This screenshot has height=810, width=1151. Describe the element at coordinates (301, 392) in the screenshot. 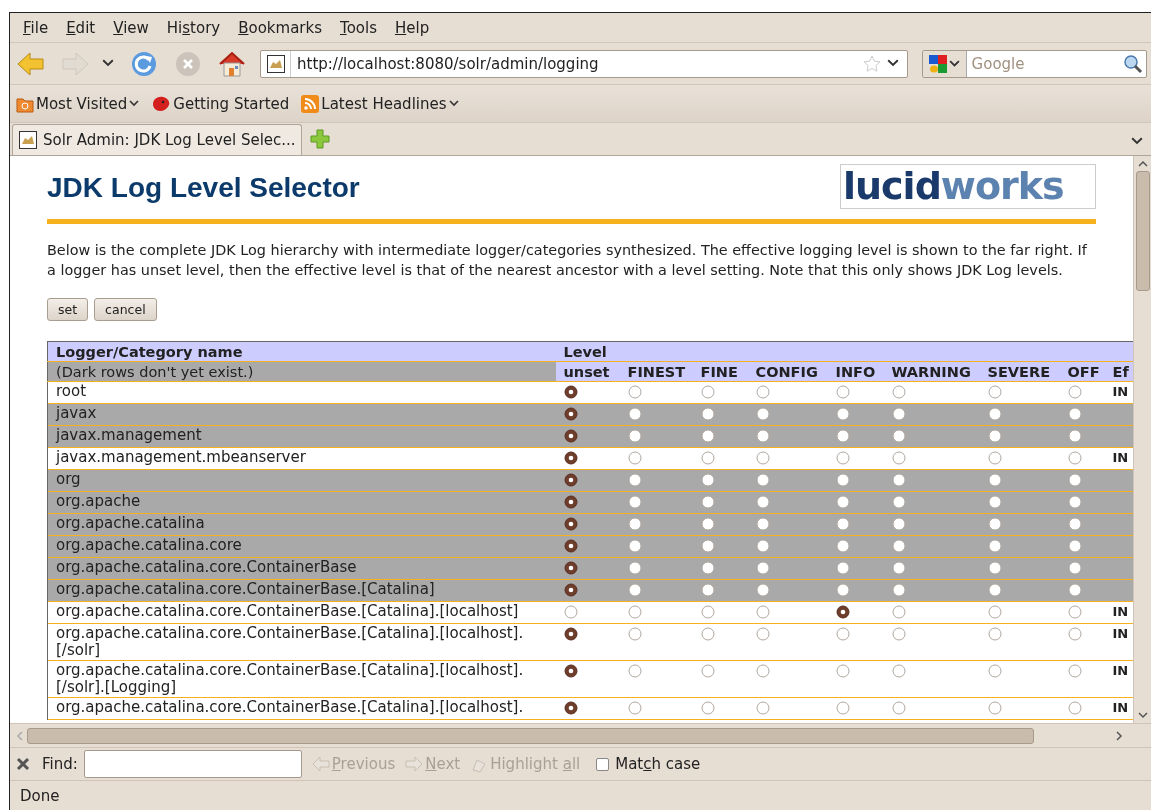

I see `logger-name: root` at that location.